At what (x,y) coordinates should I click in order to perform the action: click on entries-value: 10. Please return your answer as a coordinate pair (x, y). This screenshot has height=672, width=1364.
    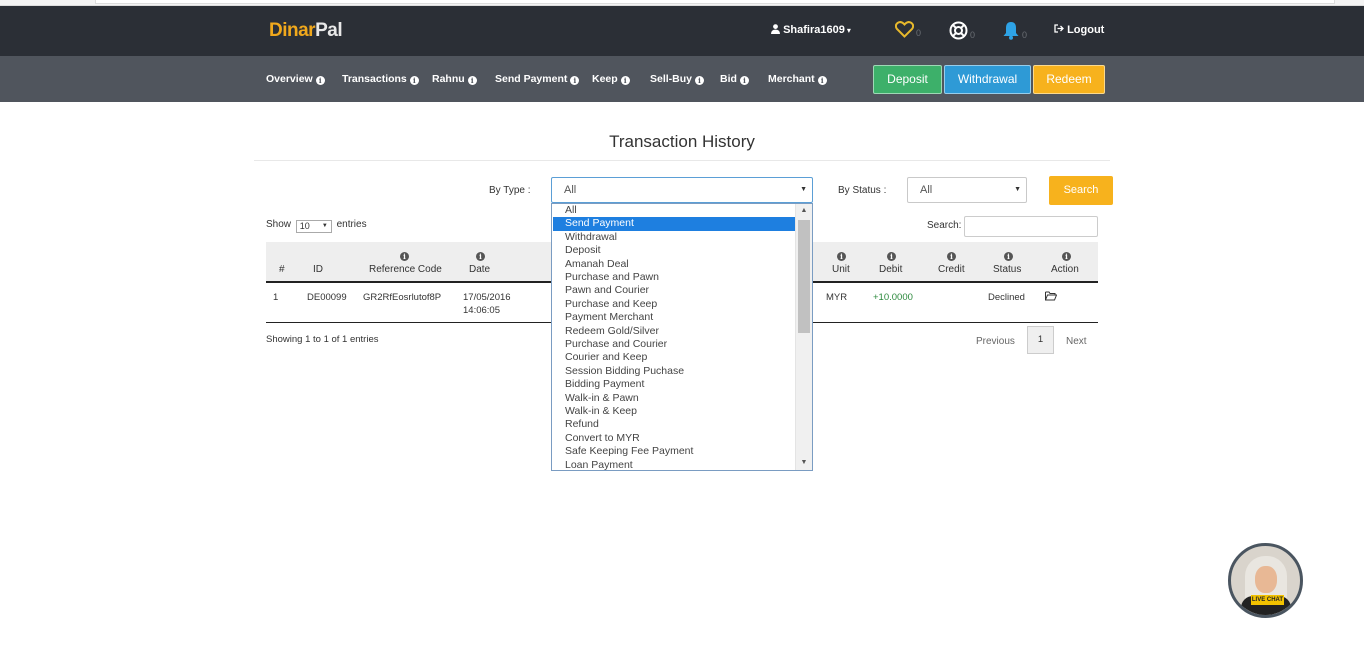
    Looking at the image, I should click on (304, 226).